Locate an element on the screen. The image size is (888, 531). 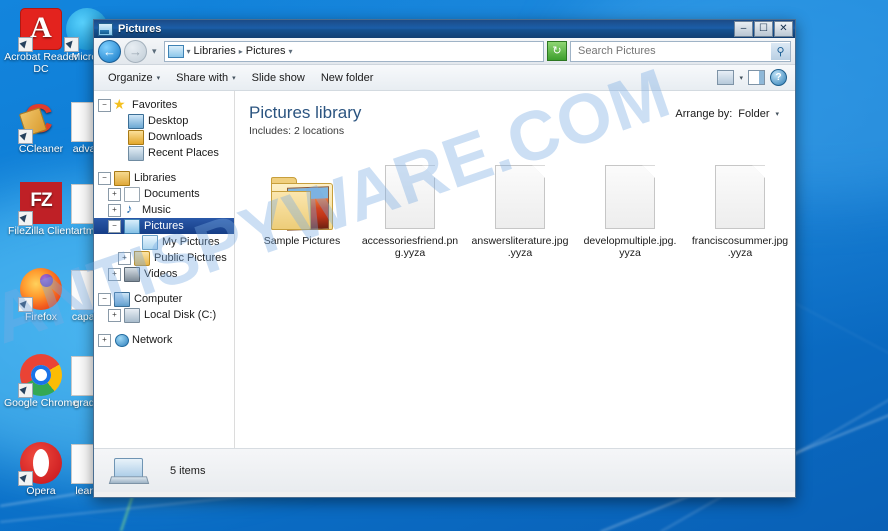
list-item: answersliterature.jpg.yyza is located at coordinates (520, 205).